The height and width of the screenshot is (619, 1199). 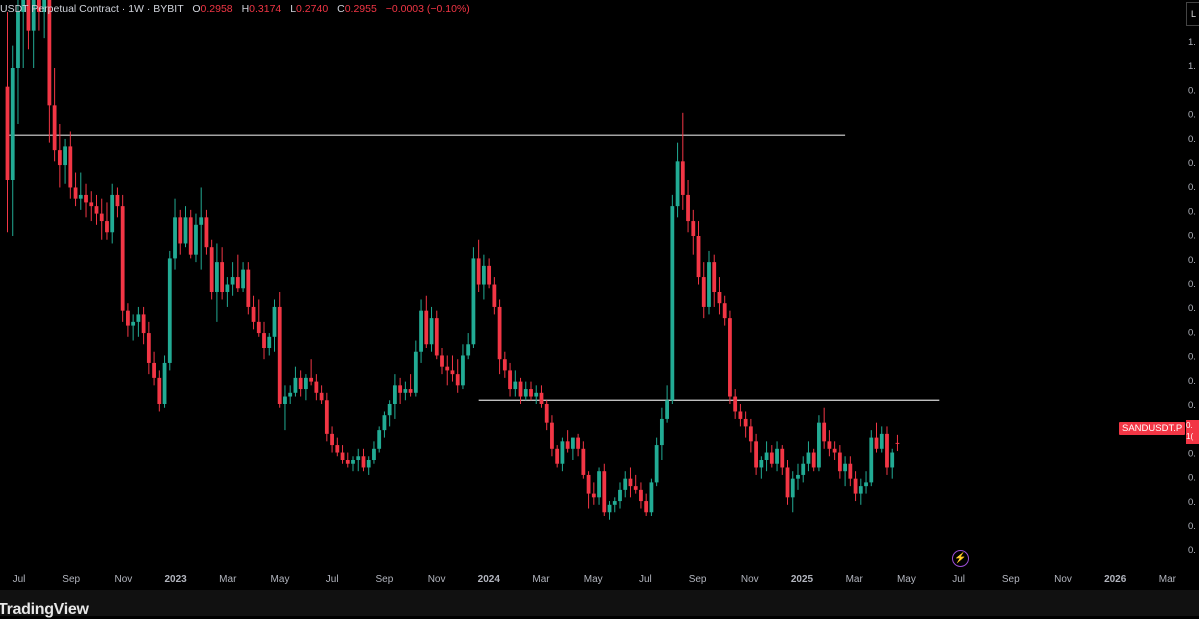 What do you see at coordinates (92, 9) in the screenshot?
I see `symbol-label: USDT Perpetual Contract · 1W · BYBIT` at bounding box center [92, 9].